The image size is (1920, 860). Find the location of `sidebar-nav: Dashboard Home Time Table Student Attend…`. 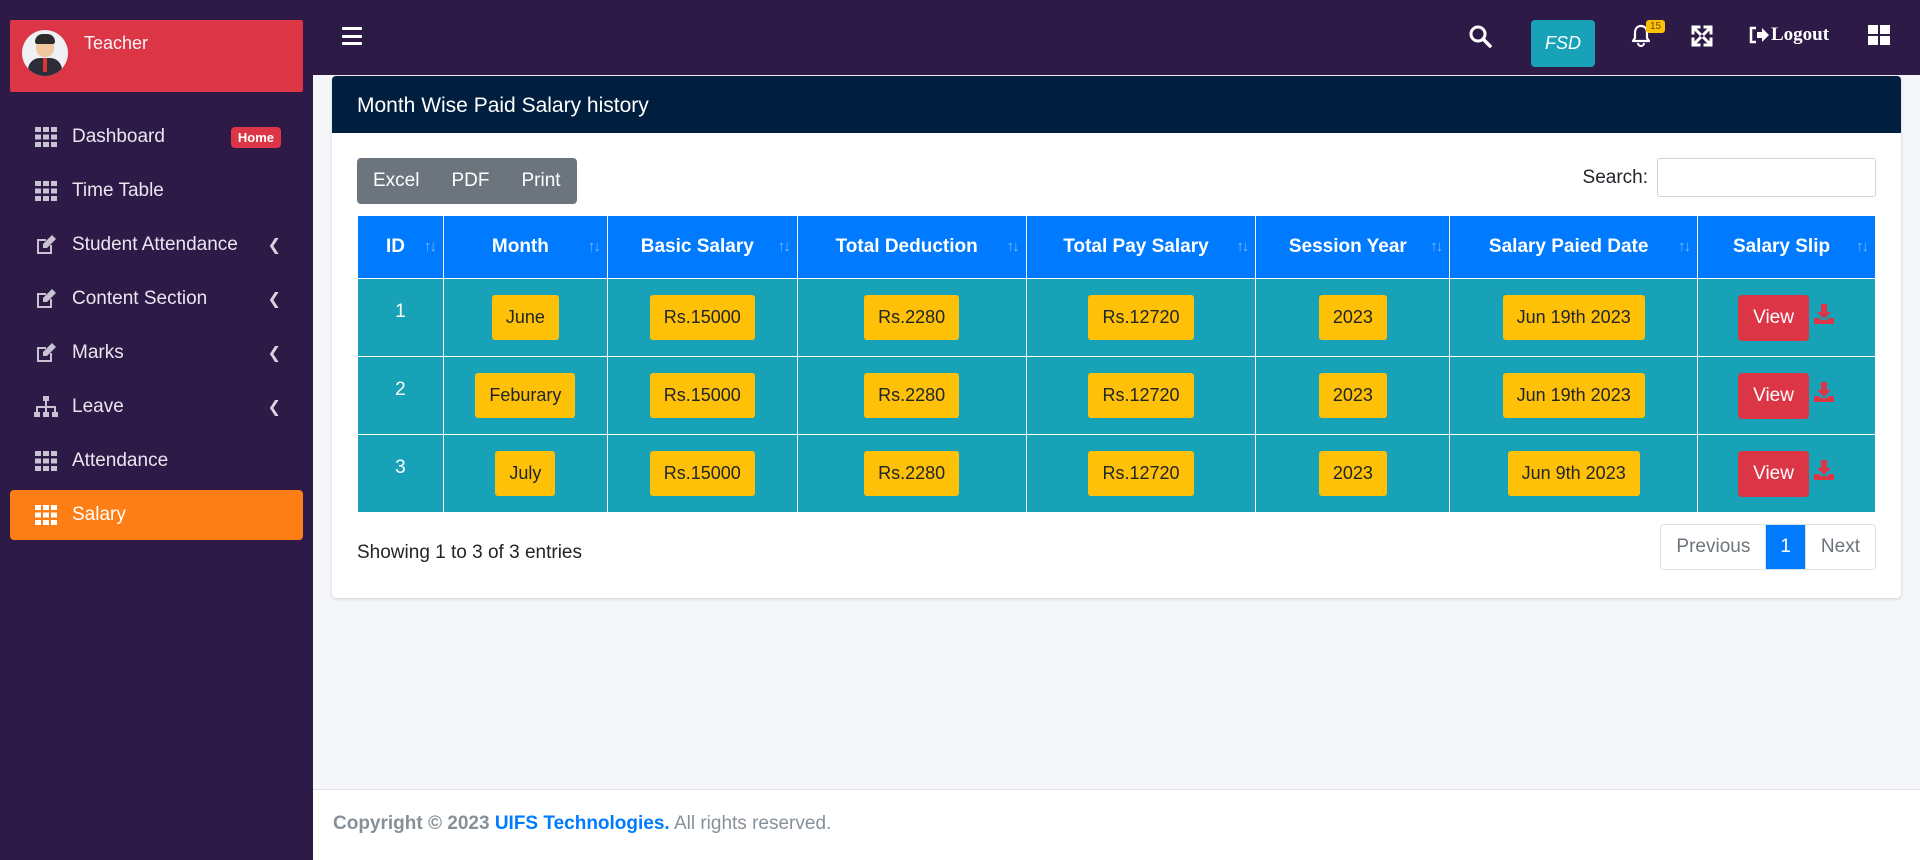

sidebar-nav: Dashboard Home Time Table Student Attend… is located at coordinates (156, 328).